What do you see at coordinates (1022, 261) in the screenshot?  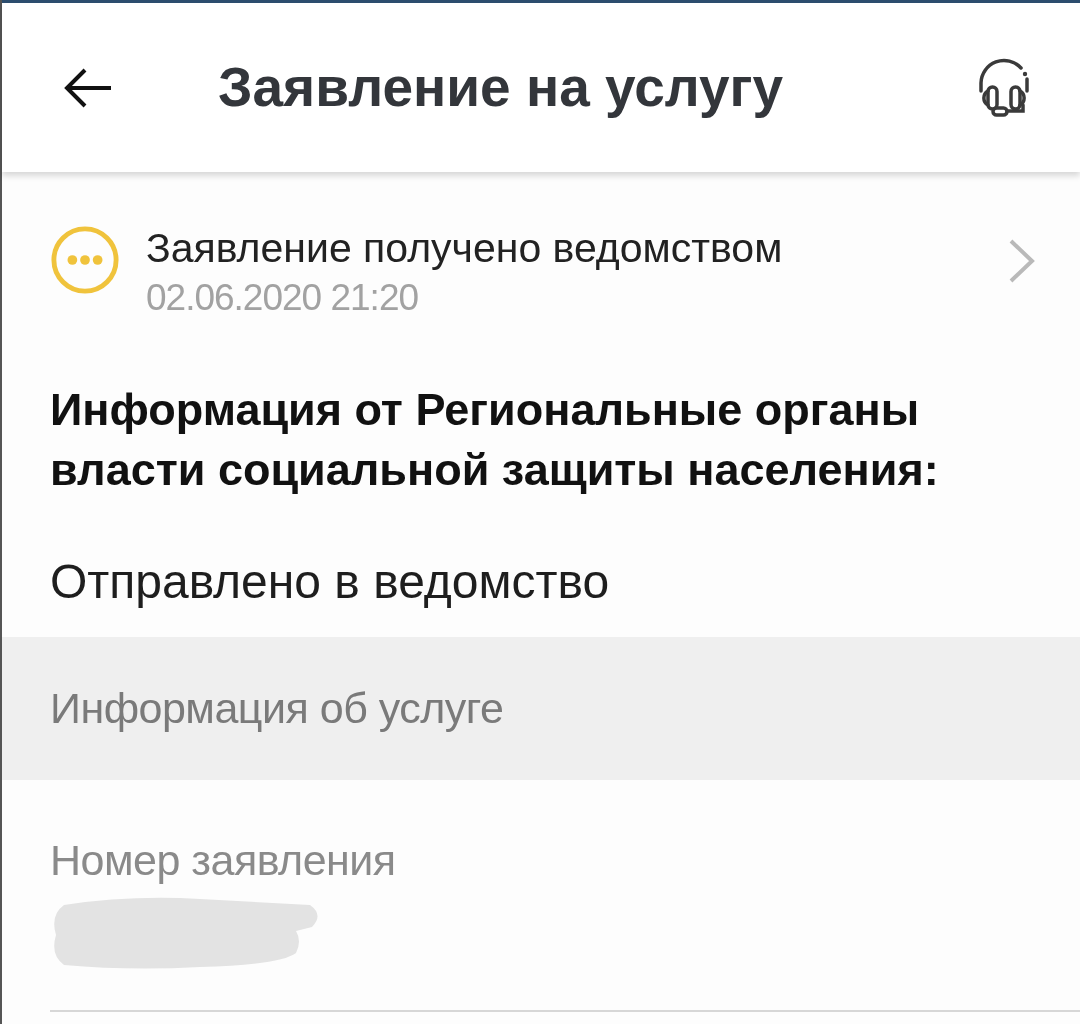 I see `chevron-right-icon` at bounding box center [1022, 261].